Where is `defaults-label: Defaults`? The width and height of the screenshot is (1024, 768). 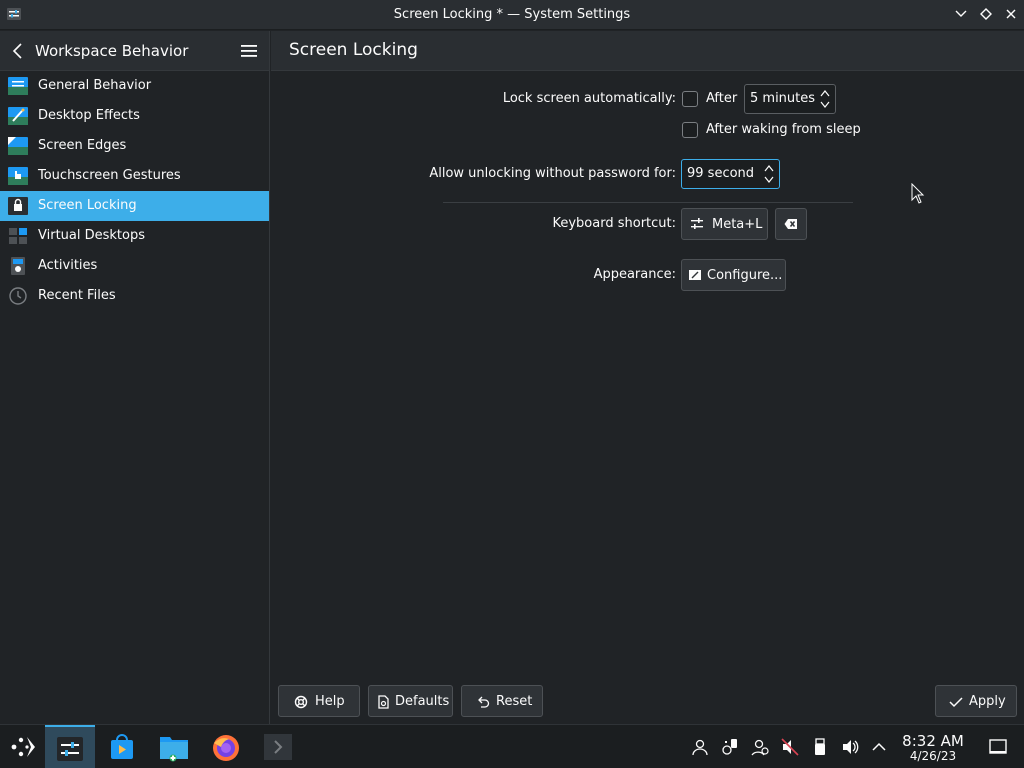 defaults-label: Defaults is located at coordinates (422, 701).